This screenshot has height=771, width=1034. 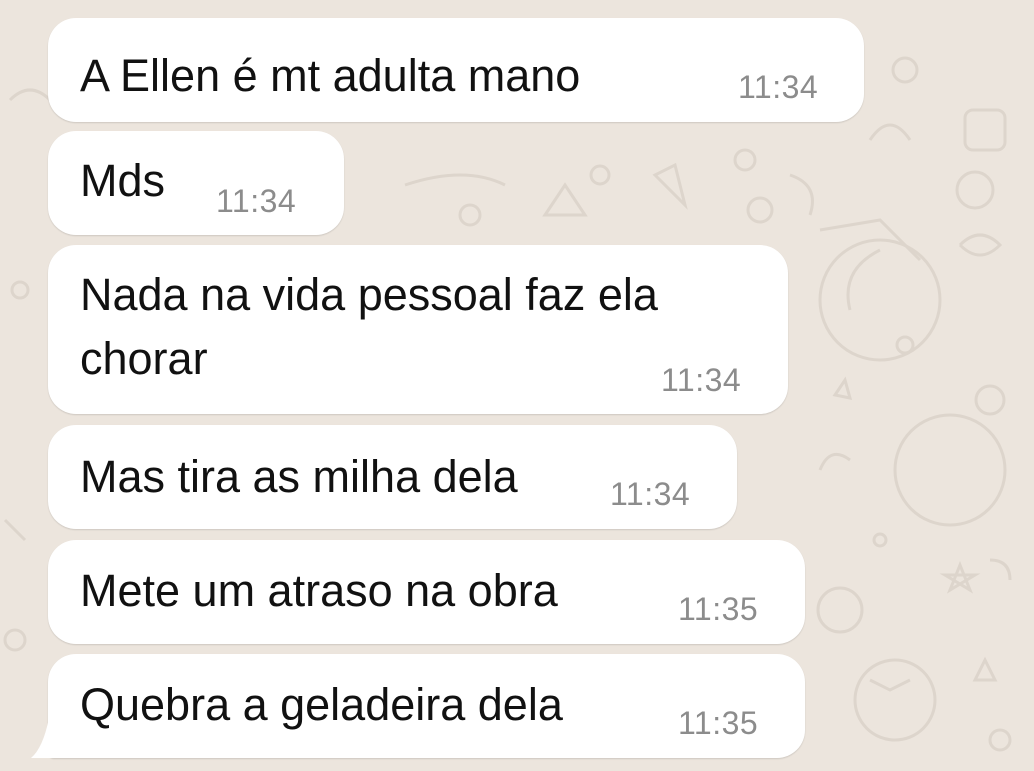 I want to click on message-bubble: Quebra a geladeira dela 11:35, so click(x=426, y=706).